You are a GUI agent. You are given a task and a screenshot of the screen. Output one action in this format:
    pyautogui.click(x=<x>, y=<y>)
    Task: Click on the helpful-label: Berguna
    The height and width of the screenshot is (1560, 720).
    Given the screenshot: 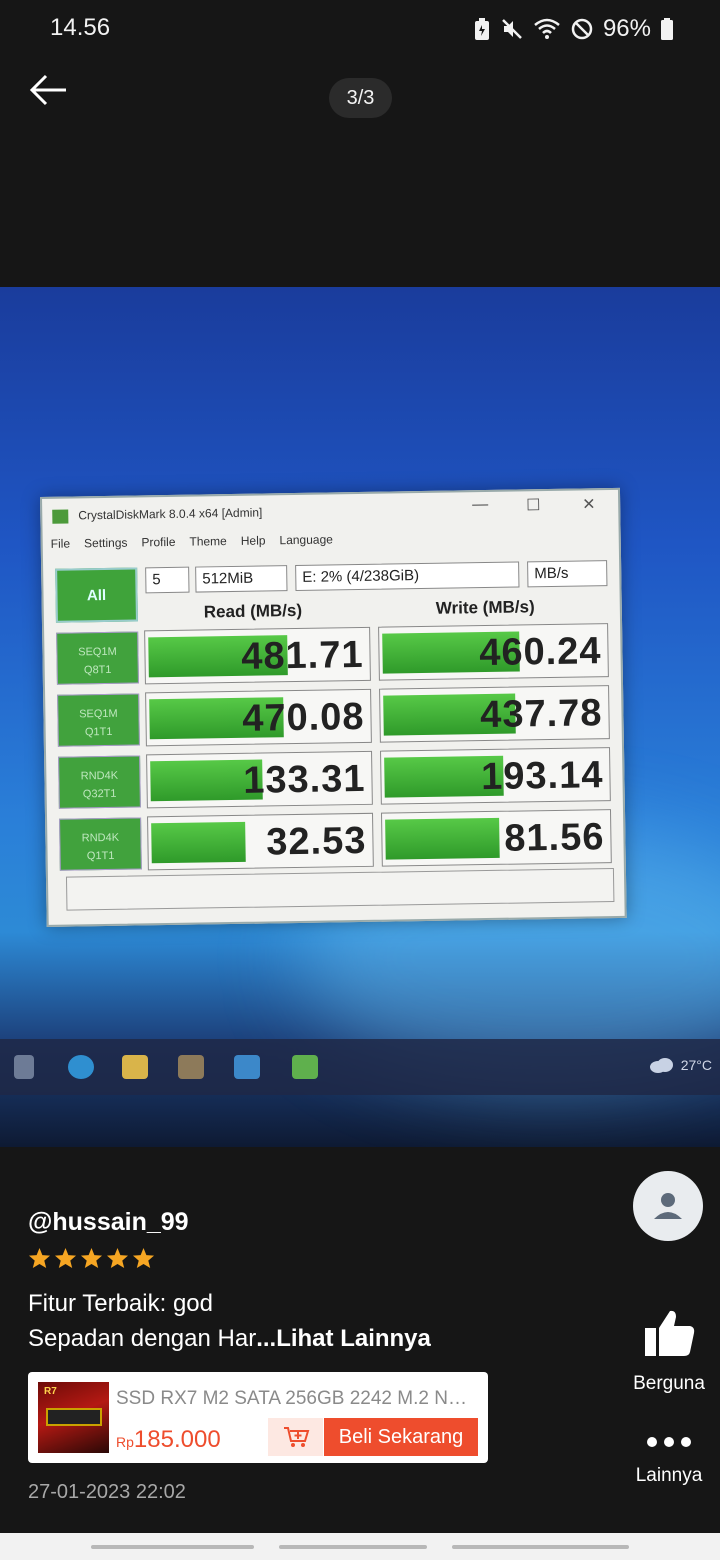 What is the action you would take?
    pyautogui.click(x=669, y=1383)
    